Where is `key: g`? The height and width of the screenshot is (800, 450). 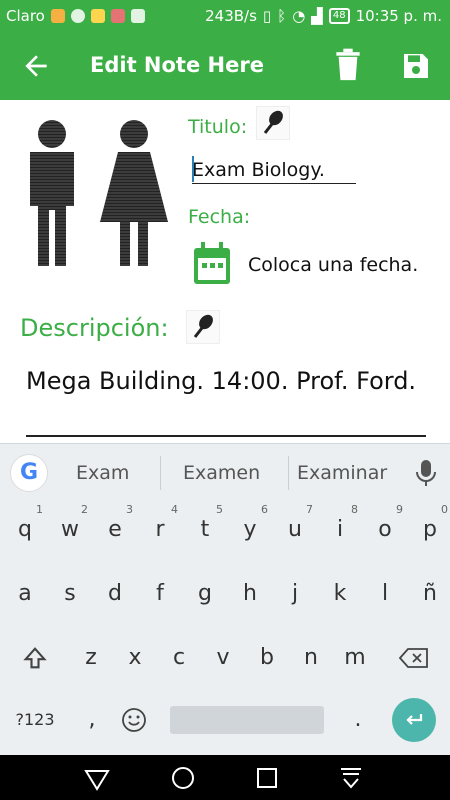
key: g is located at coordinates (205, 594).